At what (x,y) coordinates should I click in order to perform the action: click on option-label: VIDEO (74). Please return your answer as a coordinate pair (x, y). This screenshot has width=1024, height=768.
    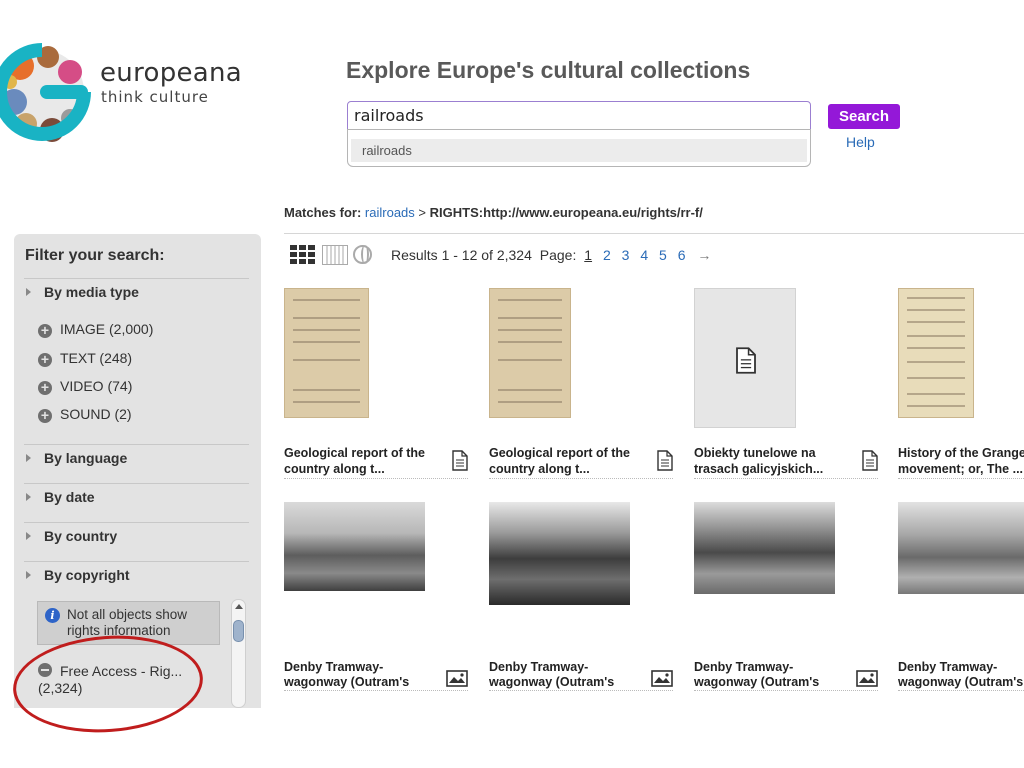
    Looking at the image, I should click on (96, 386).